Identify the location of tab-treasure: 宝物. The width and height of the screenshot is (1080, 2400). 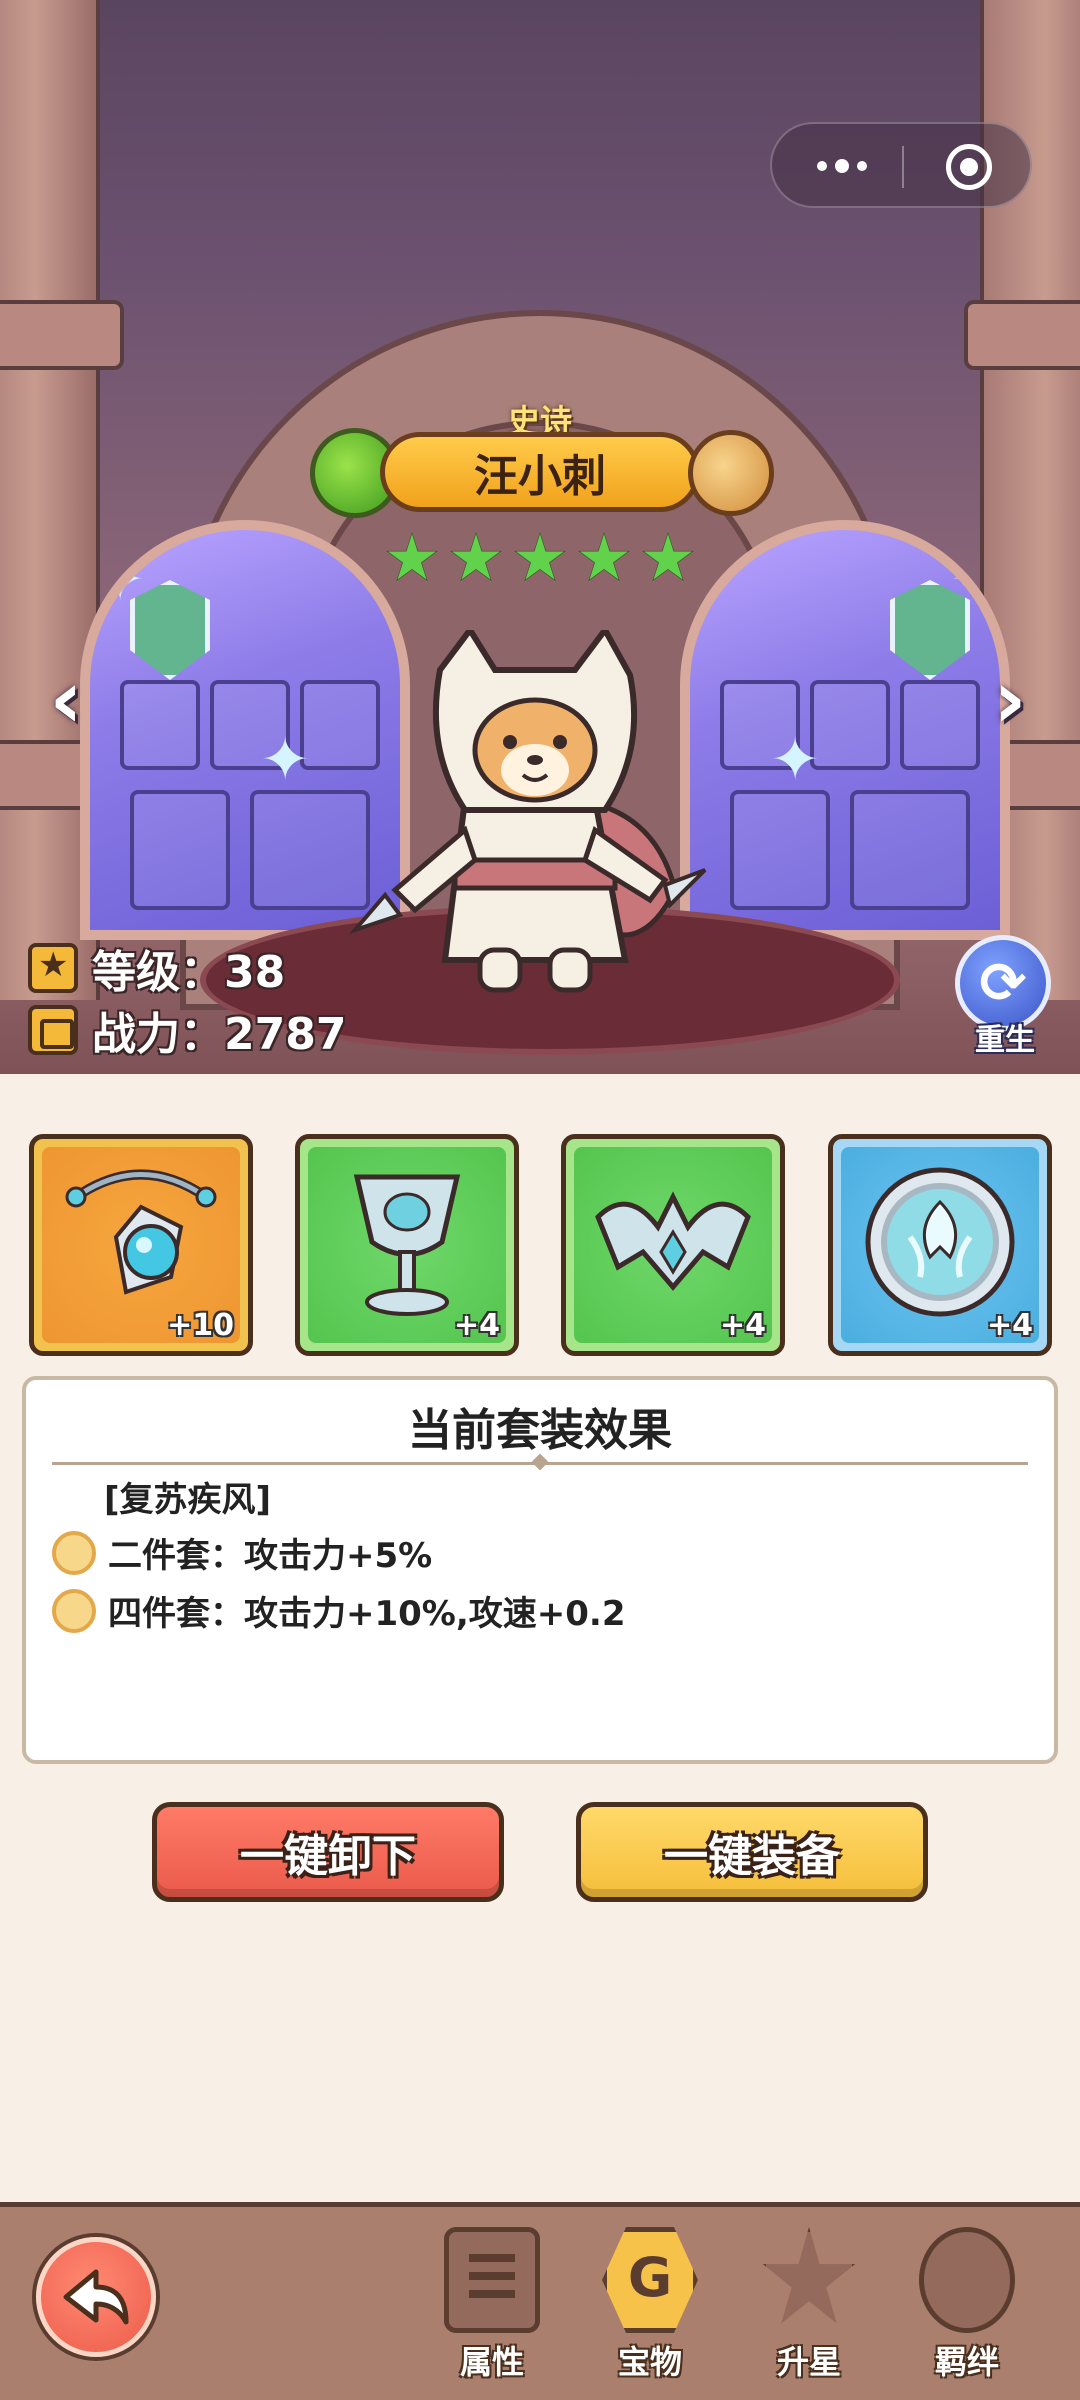
(650, 2312).